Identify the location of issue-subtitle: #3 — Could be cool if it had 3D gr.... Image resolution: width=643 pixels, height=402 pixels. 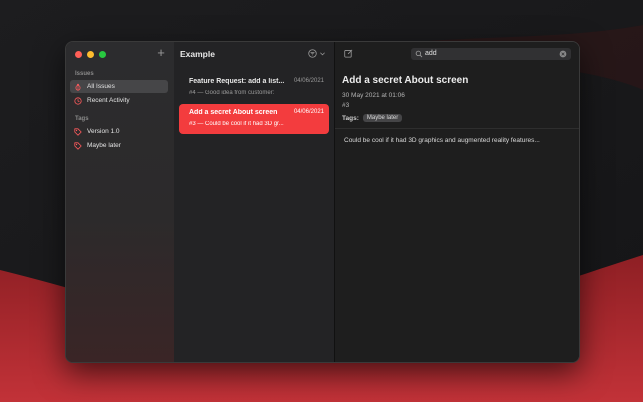
(236, 124).